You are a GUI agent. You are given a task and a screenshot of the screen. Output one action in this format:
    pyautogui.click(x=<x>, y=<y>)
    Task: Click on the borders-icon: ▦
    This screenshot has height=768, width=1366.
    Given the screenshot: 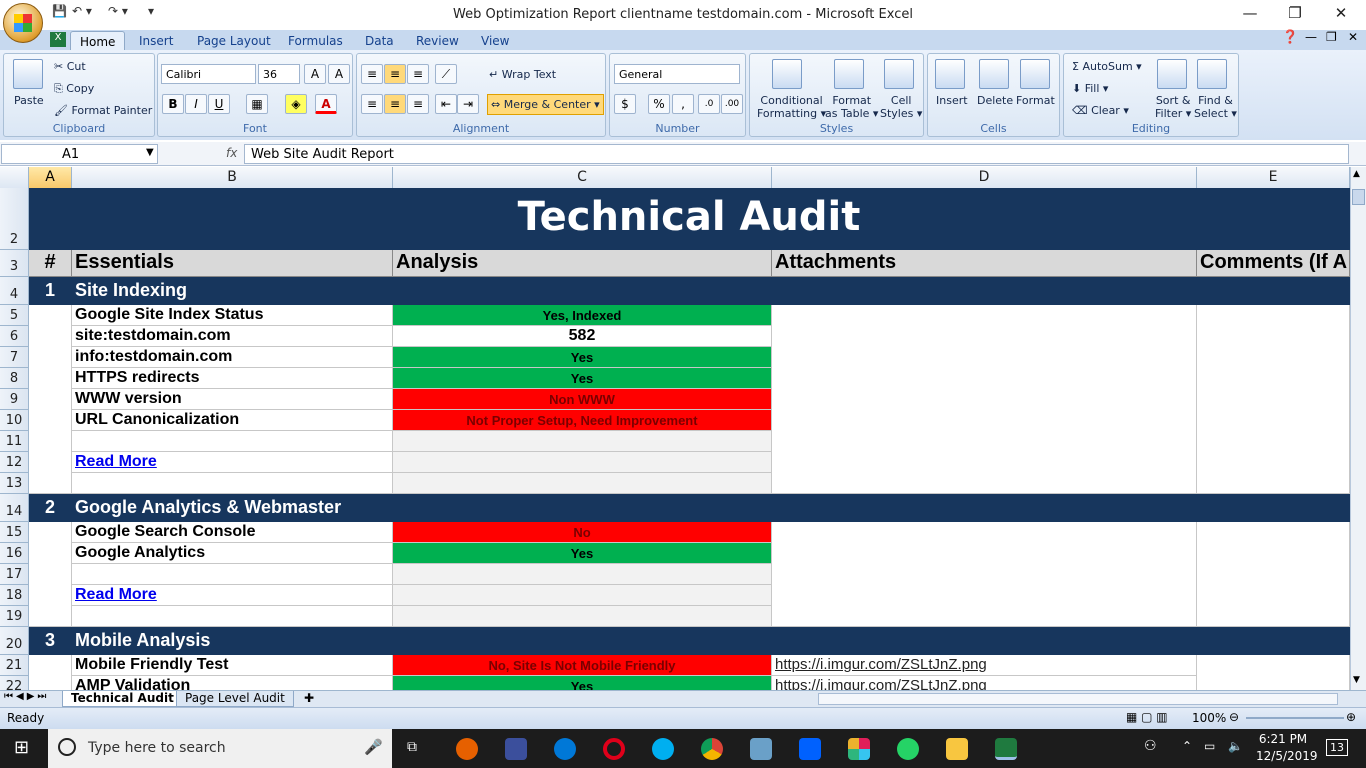 What is the action you would take?
    pyautogui.click(x=257, y=104)
    